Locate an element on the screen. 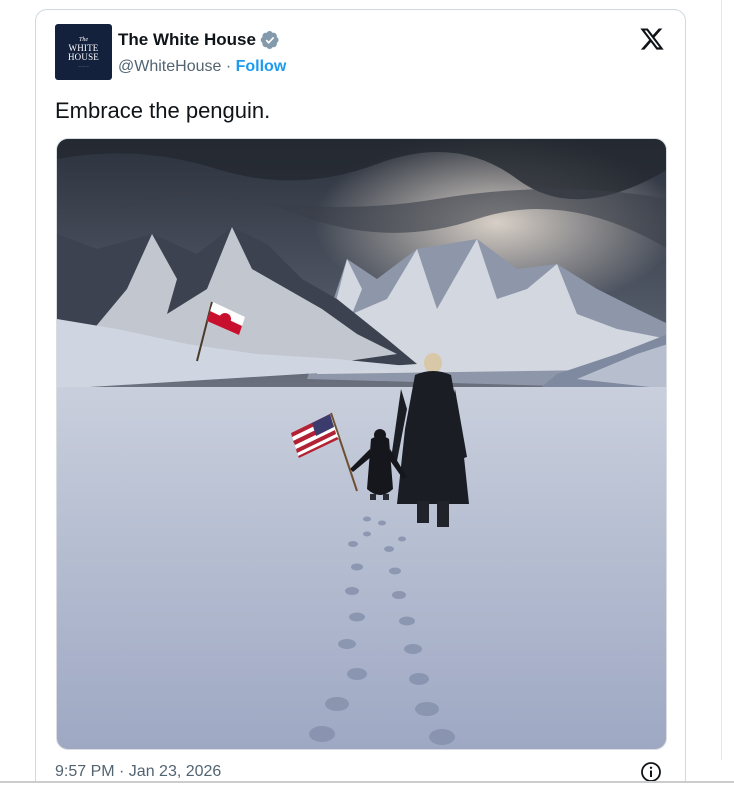 This screenshot has height=789, width=734. author-name-row: The White House is located at coordinates (199, 40).